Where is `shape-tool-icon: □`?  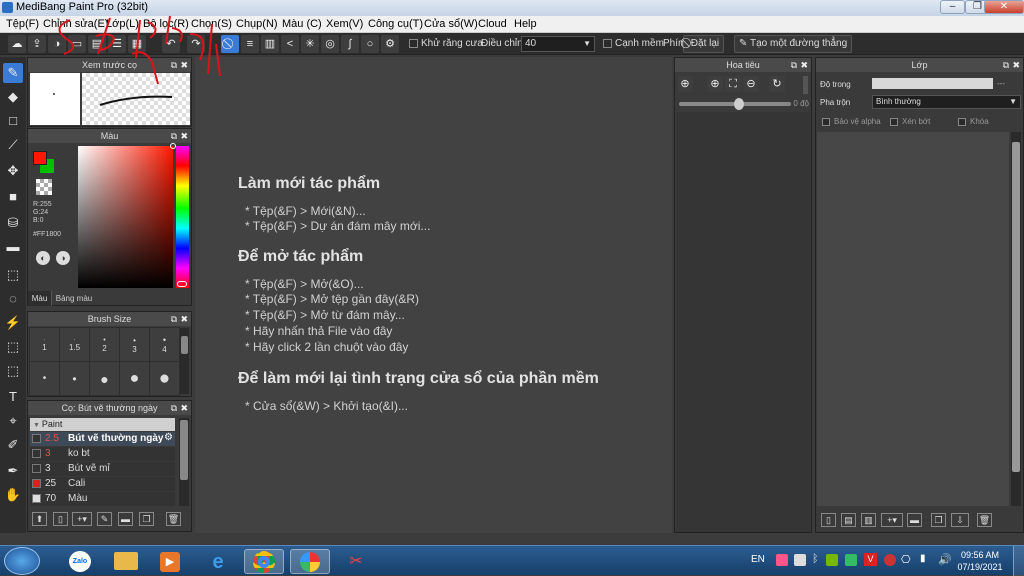
shape-tool-icon: □ is located at coordinates (13, 121).